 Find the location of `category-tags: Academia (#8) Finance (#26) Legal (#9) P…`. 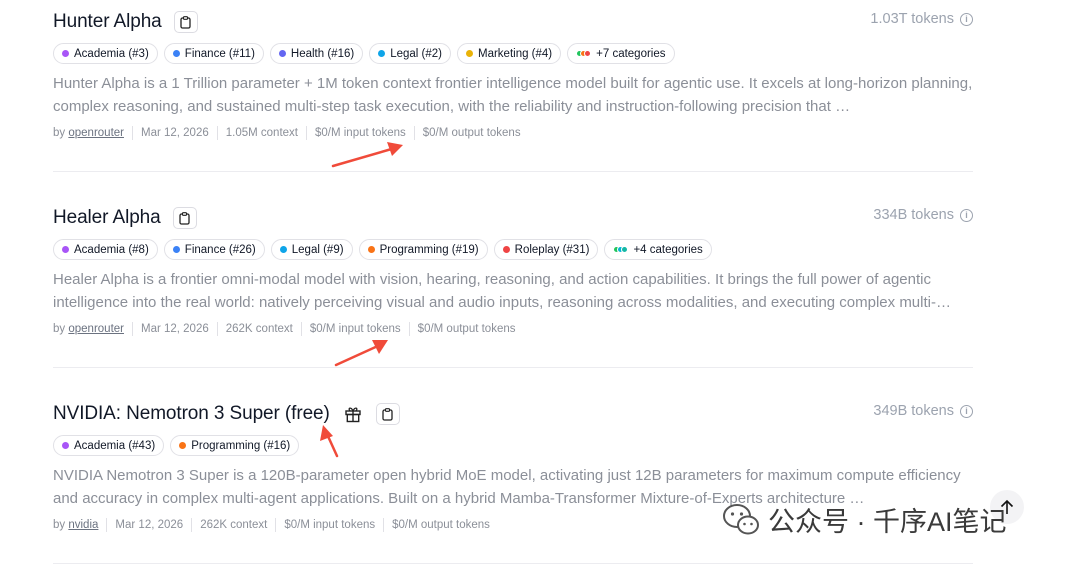

category-tags: Academia (#8) Finance (#26) Legal (#9) P… is located at coordinates (382, 249).